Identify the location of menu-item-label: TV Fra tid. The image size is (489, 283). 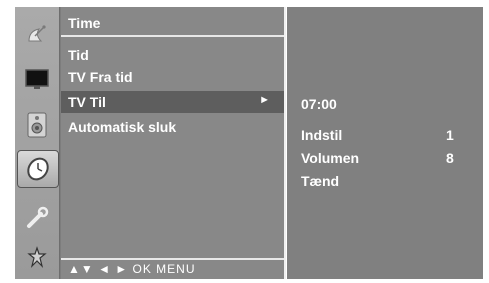
(100, 77).